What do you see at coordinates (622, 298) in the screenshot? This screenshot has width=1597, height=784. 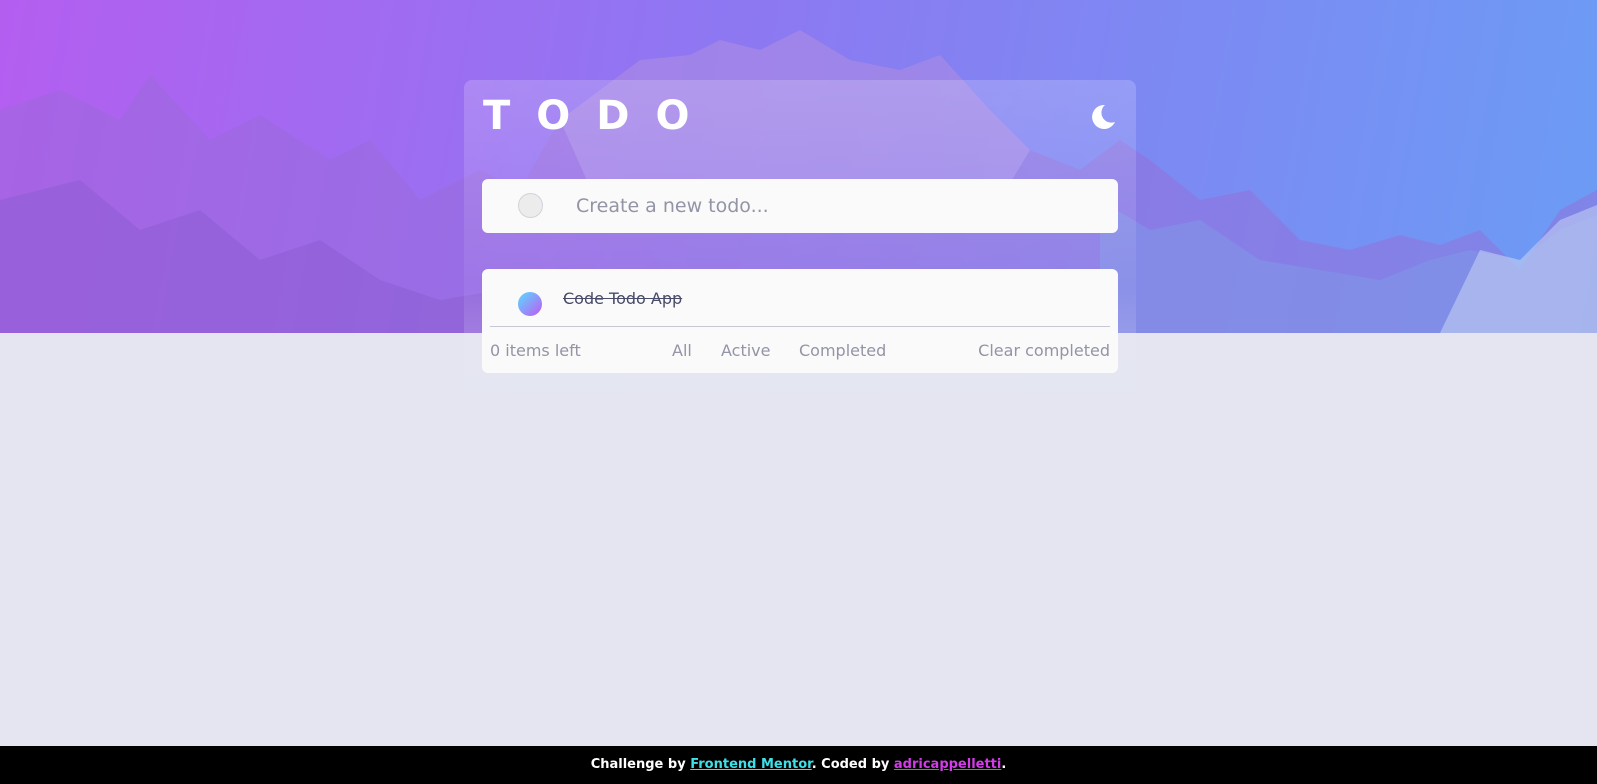 I see `todo-item-text: Code Todo App` at bounding box center [622, 298].